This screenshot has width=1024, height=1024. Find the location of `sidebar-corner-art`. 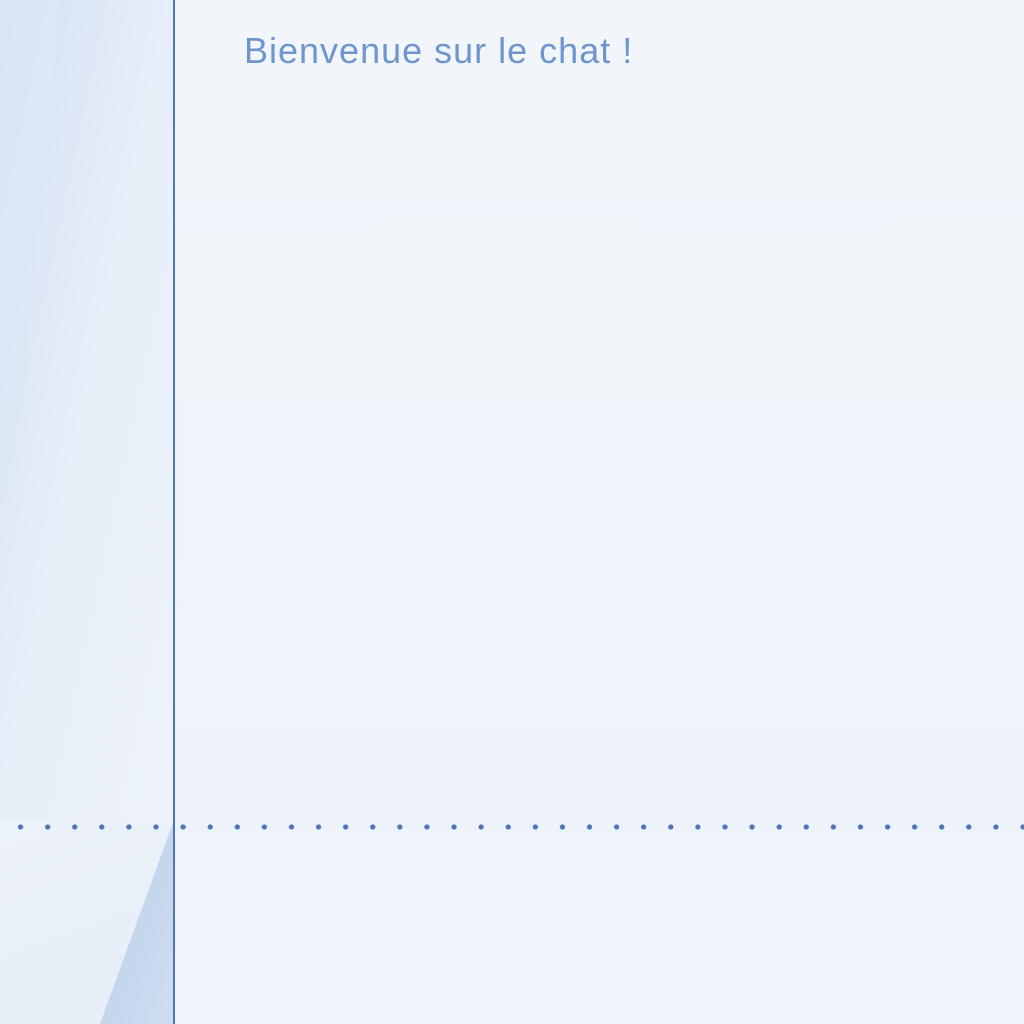

sidebar-corner-art is located at coordinates (137, 922).